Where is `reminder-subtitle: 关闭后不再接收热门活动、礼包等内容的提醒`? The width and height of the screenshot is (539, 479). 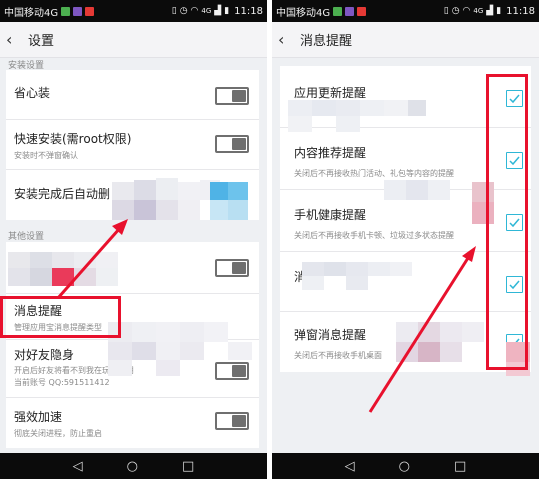 reminder-subtitle: 关闭后不再接收热门活动、礼包等内容的提醒 is located at coordinates (374, 173).